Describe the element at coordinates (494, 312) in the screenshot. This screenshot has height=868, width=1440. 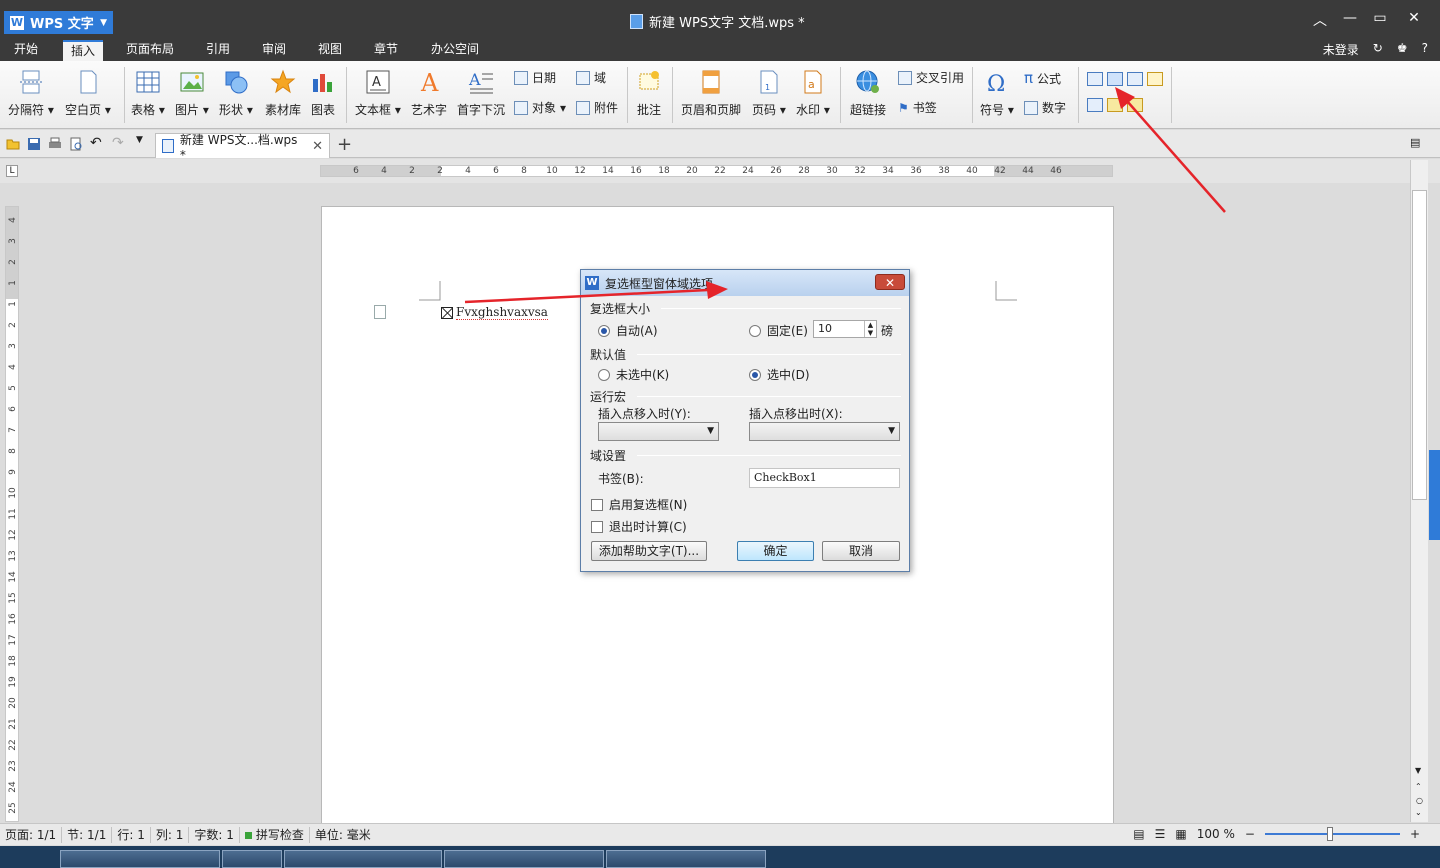
I see `checkbox-field-line: Fvxghshvaxvsa` at that location.